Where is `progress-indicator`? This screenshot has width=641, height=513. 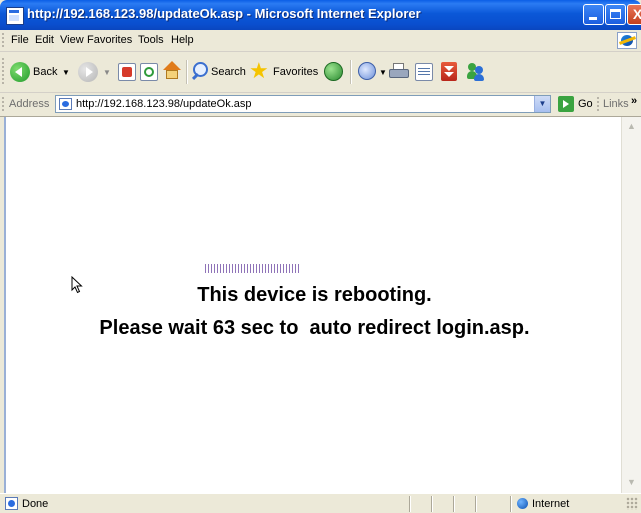 progress-indicator is located at coordinates (253, 268).